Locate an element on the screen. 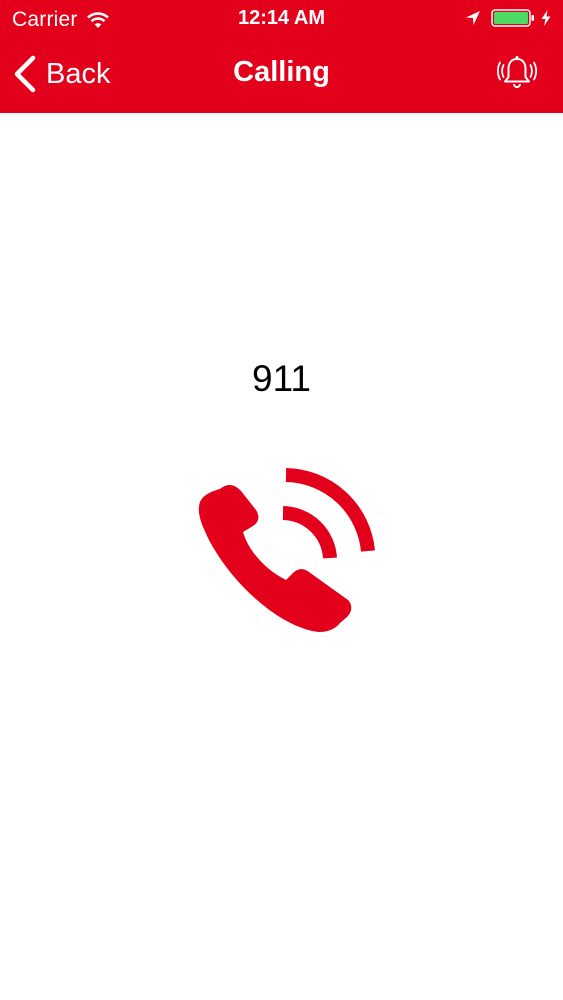 The image size is (563, 1000). header: Carrier 12:14 AM Back Calling is located at coordinates (281, 56).